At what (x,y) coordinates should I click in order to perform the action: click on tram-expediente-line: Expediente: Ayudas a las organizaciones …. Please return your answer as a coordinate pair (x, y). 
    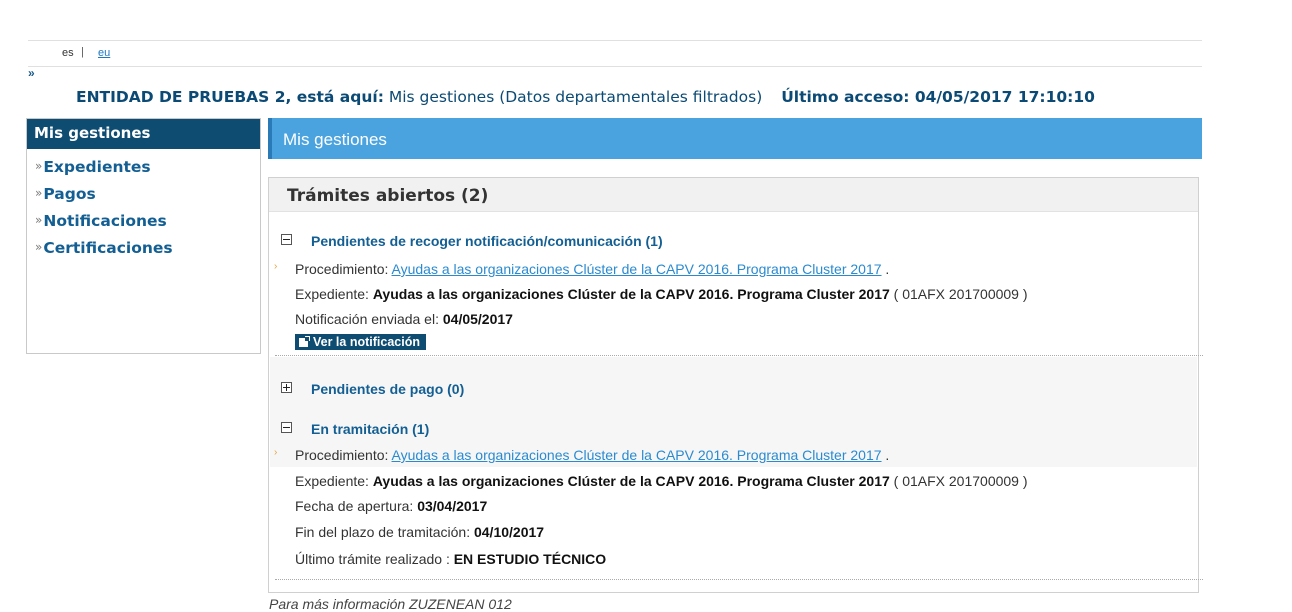
    Looking at the image, I should click on (661, 481).